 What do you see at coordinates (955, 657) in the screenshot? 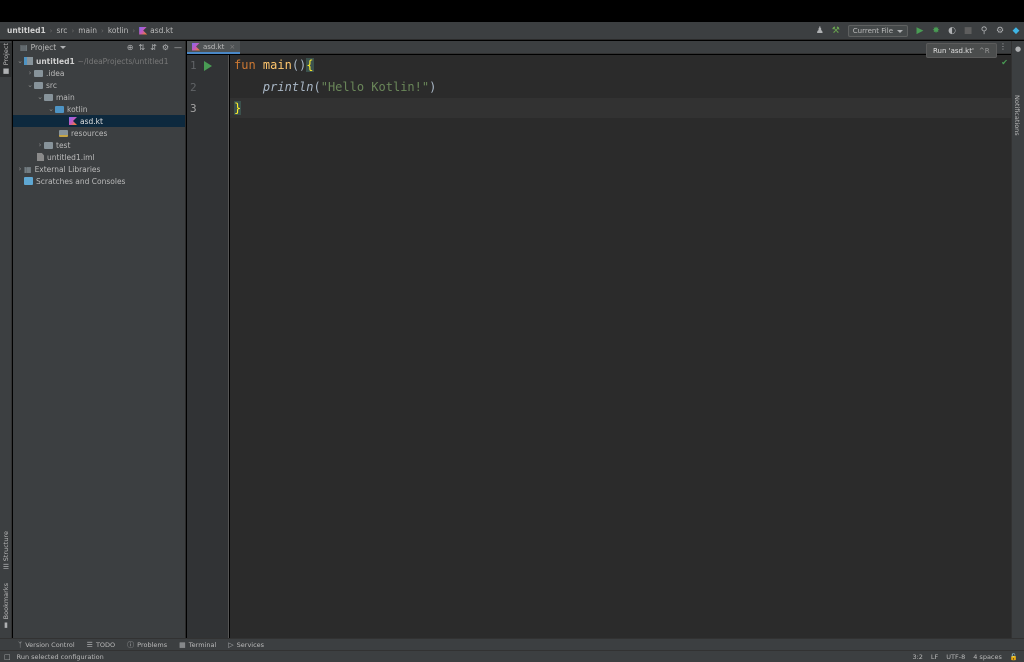
I see `file-encoding: UTF-8` at bounding box center [955, 657].